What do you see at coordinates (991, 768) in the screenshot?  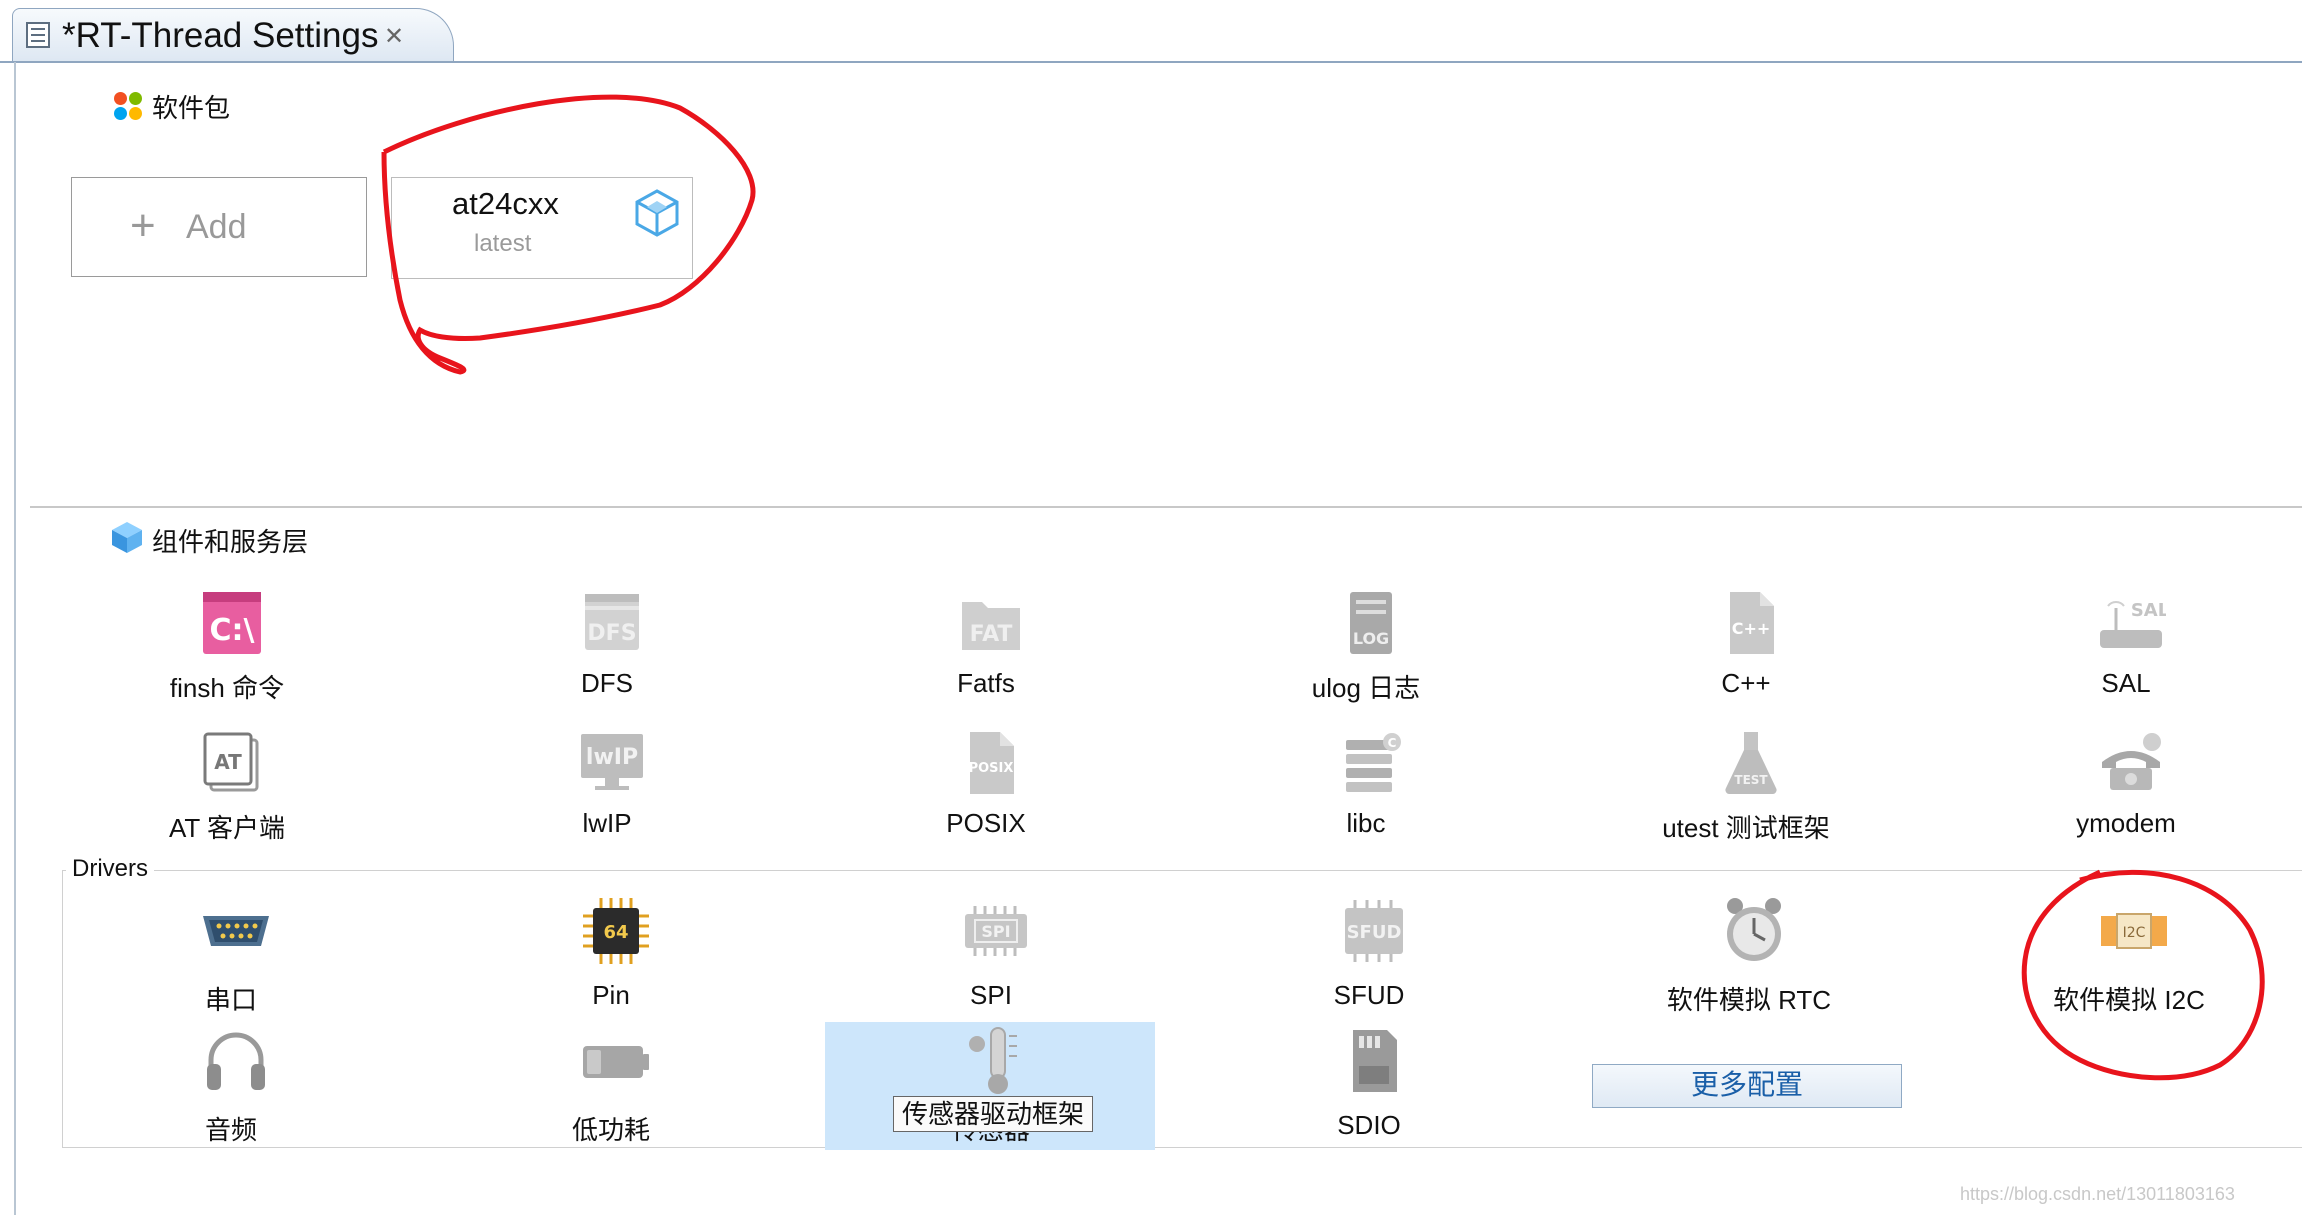 I see `svg-text: POSIX` at bounding box center [991, 768].